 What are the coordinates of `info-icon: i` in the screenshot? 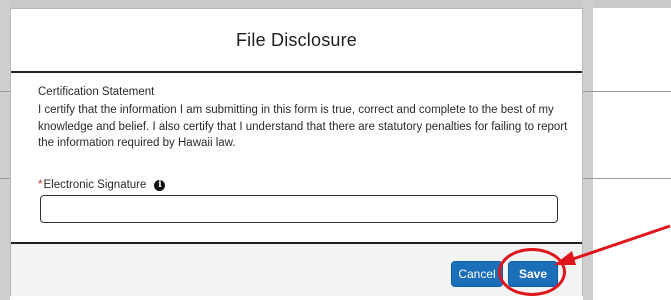 It's located at (160, 185).